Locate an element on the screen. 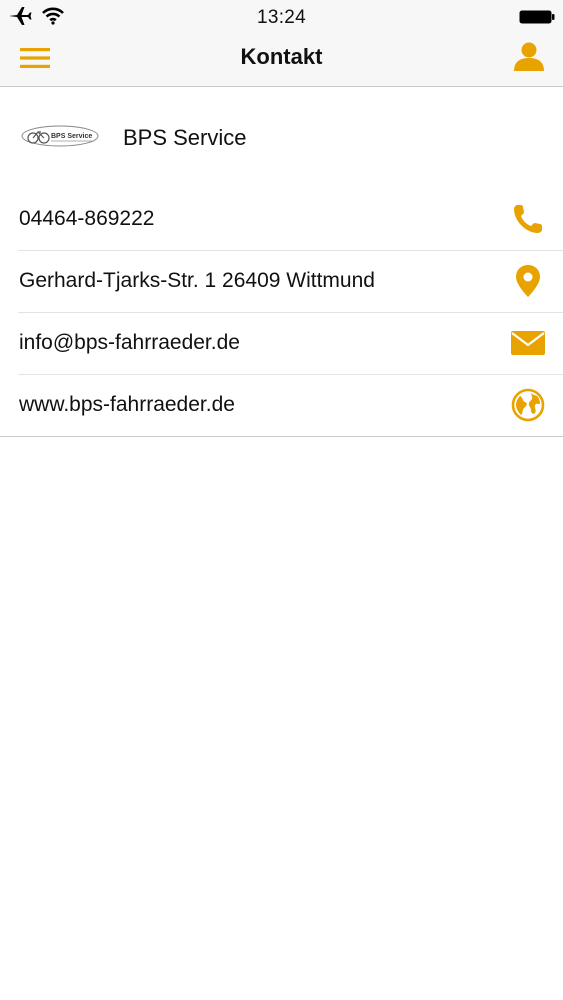 Image resolution: width=563 pixels, height=1000 pixels. website-text: www.bps-fahrraeder.de is located at coordinates (127, 404).